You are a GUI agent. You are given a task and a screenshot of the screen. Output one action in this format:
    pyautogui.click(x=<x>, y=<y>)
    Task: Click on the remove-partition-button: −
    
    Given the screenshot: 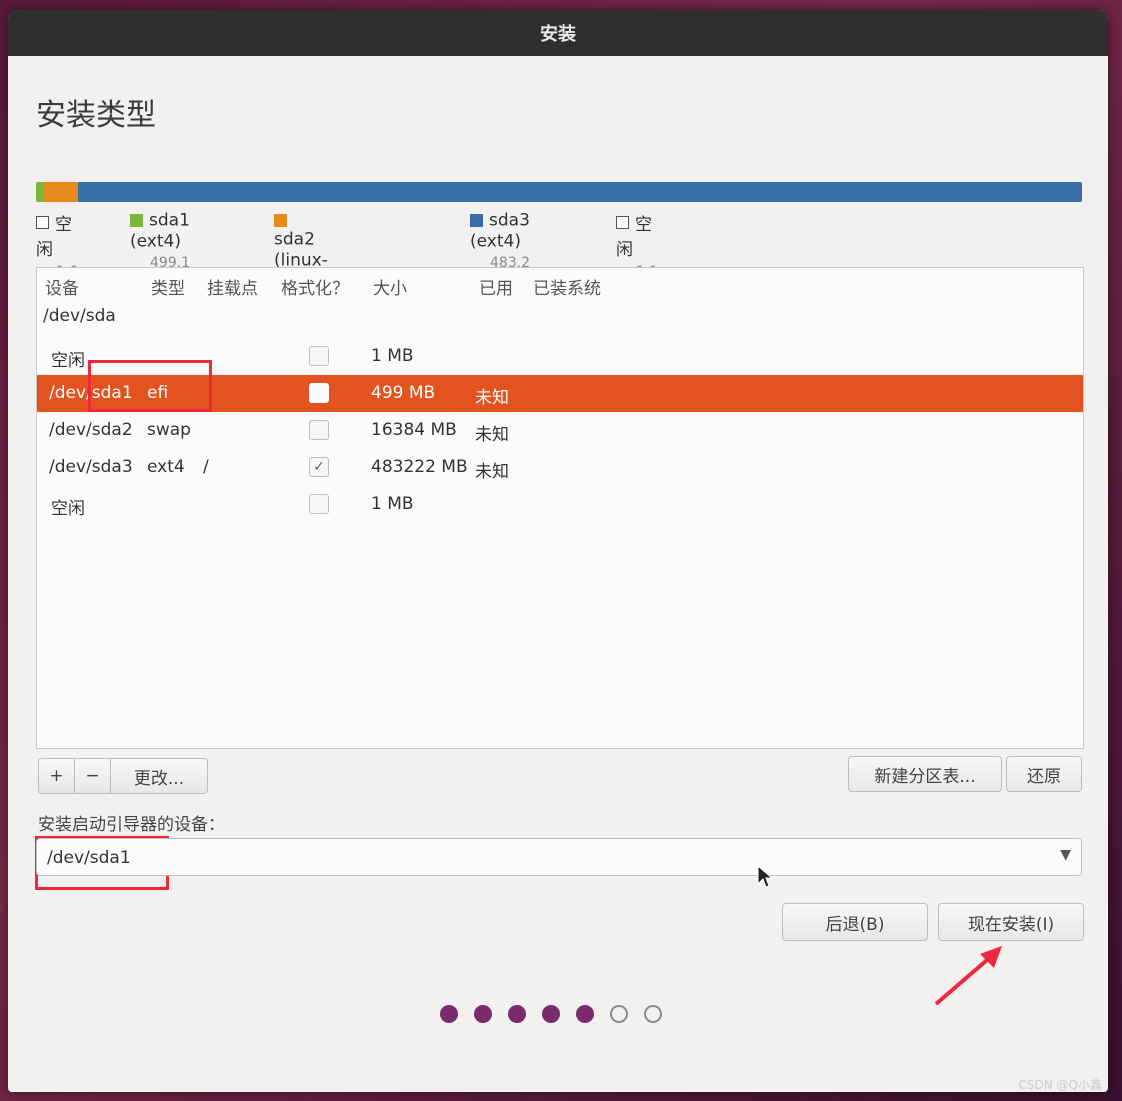 What is the action you would take?
    pyautogui.click(x=92, y=776)
    